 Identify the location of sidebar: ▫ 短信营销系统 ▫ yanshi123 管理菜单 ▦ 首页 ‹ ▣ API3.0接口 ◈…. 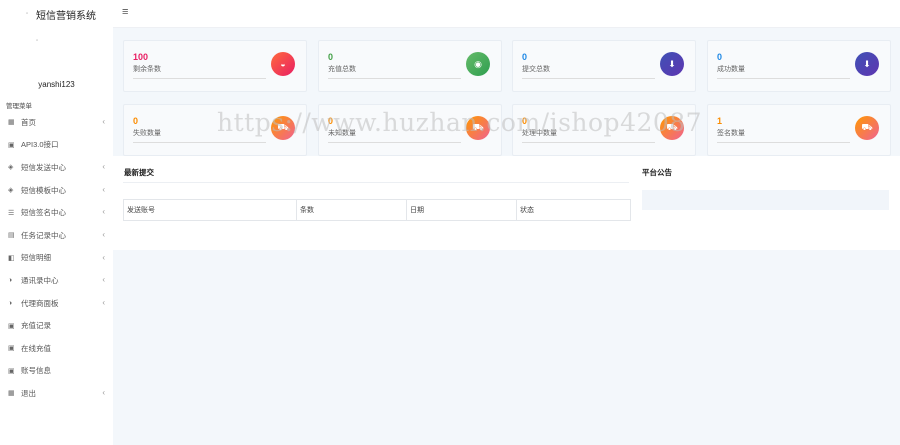
(57, 222).